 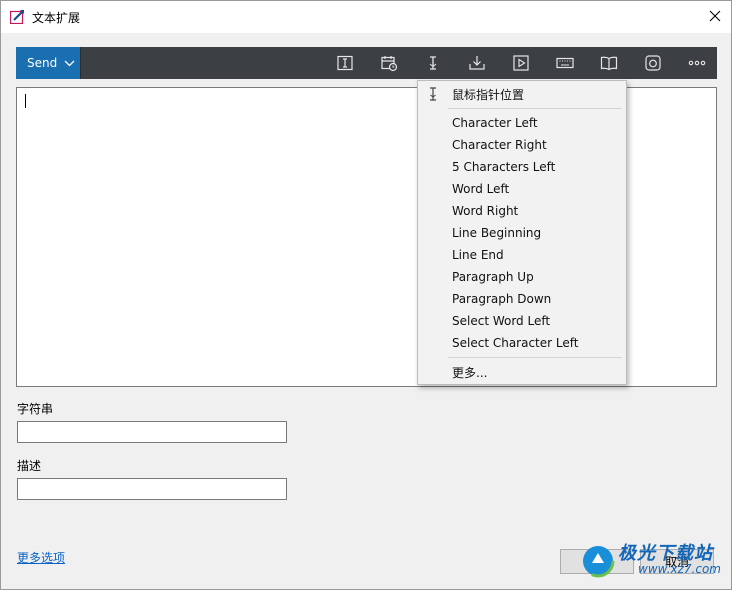 I want to click on menu-item-label: Character Right, so click(x=499, y=145).